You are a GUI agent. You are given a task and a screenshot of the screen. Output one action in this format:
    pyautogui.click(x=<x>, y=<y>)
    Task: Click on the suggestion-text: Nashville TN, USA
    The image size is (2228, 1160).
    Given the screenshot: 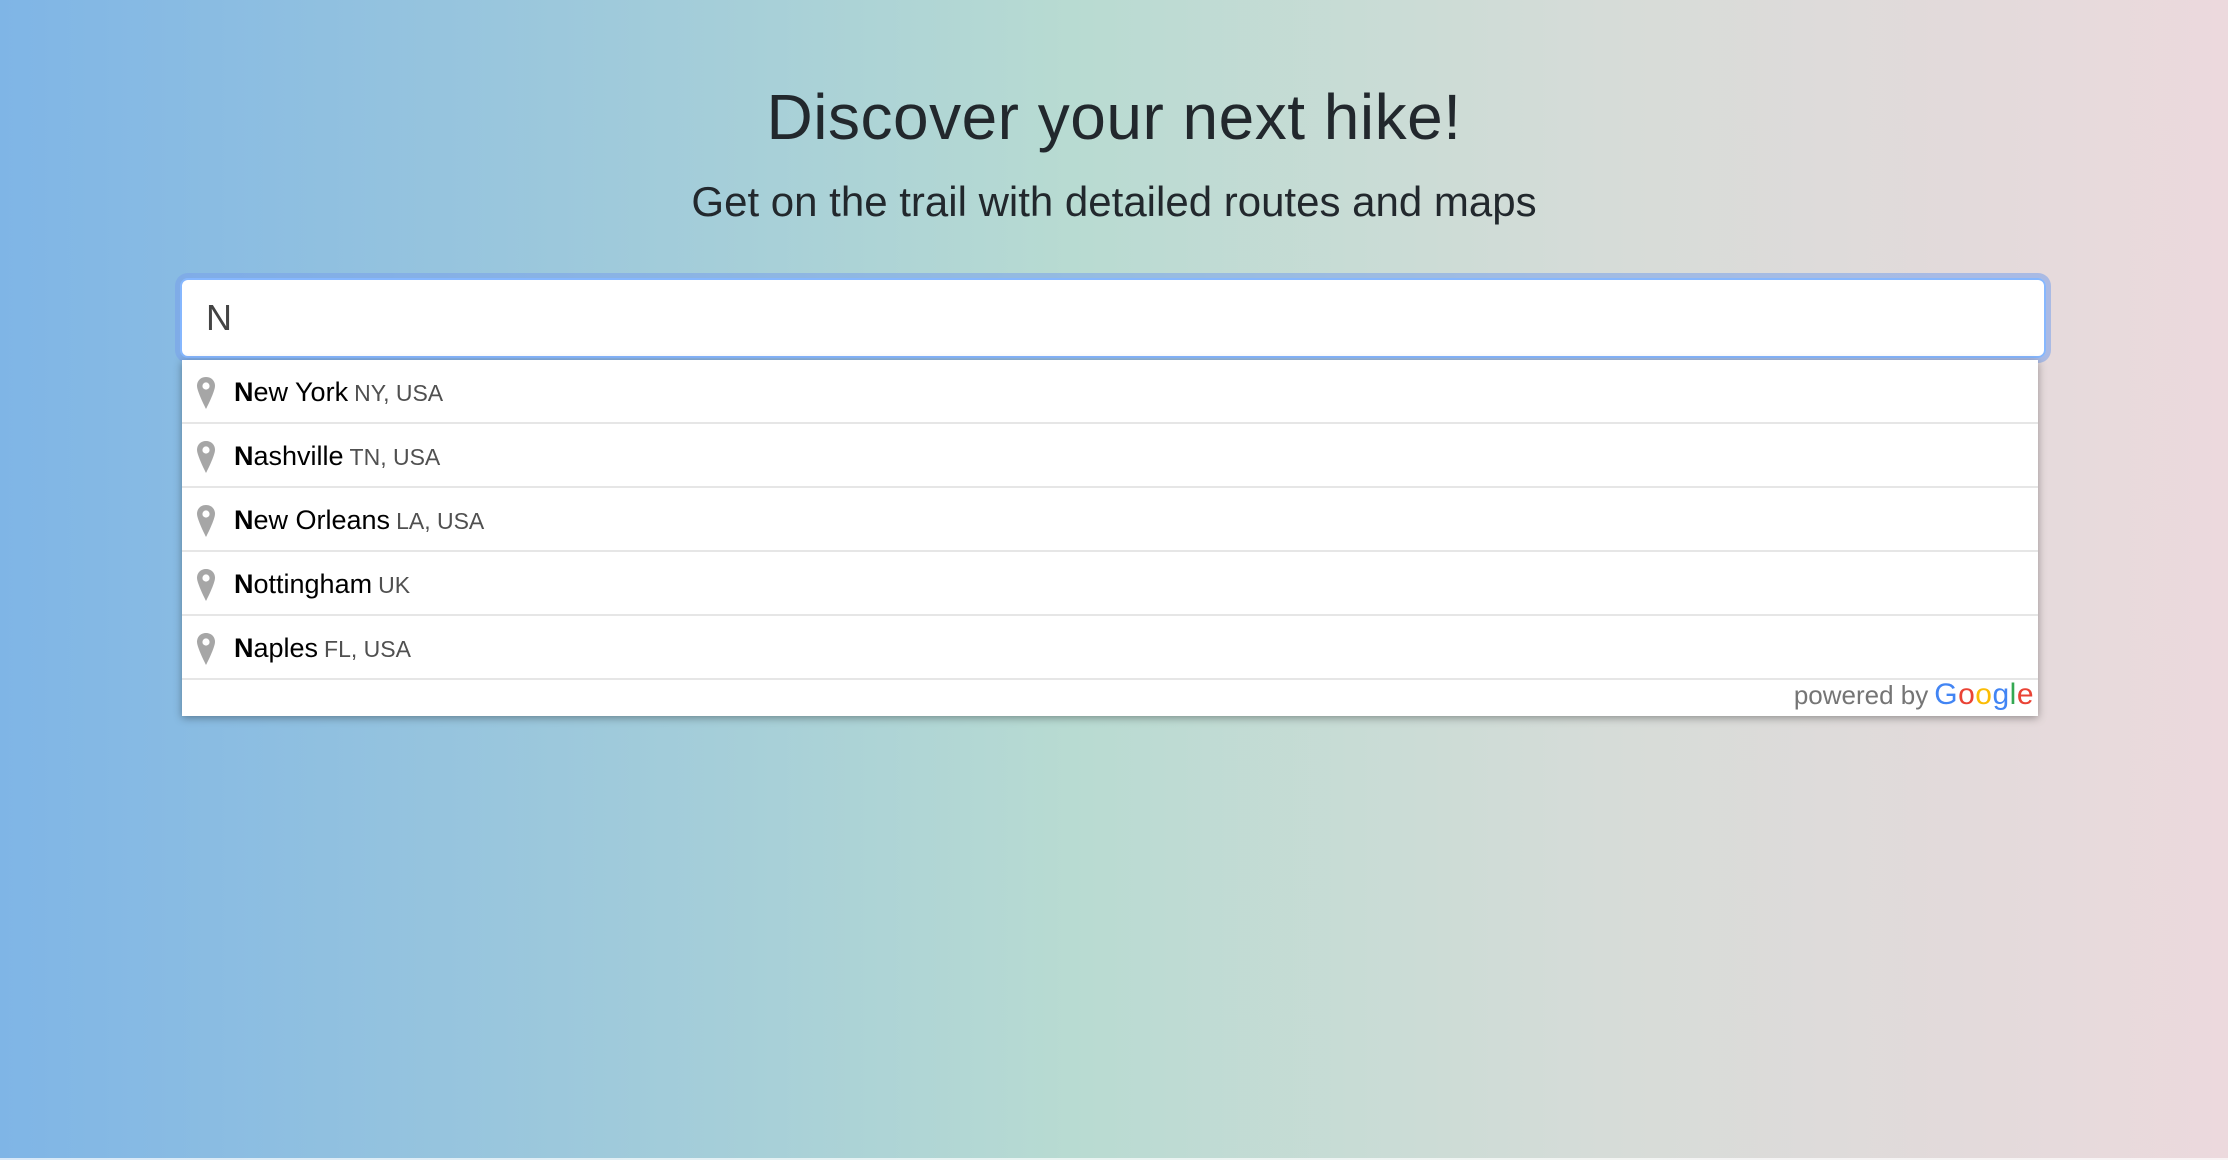 What is the action you would take?
    pyautogui.click(x=337, y=456)
    